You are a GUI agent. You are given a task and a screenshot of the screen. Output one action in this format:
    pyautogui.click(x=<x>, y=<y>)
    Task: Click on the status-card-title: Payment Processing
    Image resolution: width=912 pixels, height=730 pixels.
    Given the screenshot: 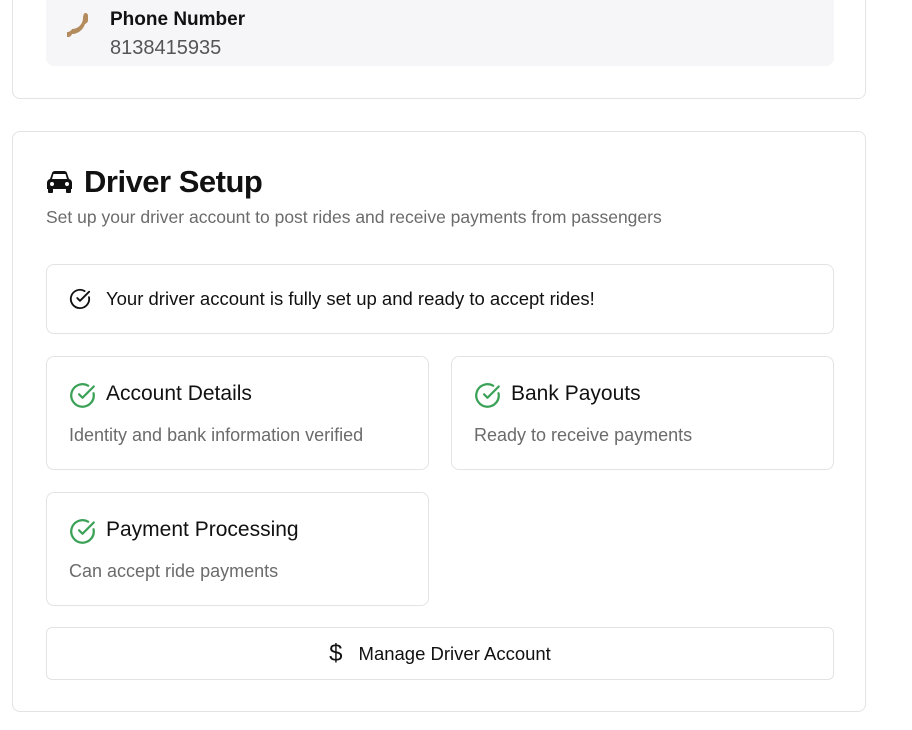 What is the action you would take?
    pyautogui.click(x=202, y=529)
    